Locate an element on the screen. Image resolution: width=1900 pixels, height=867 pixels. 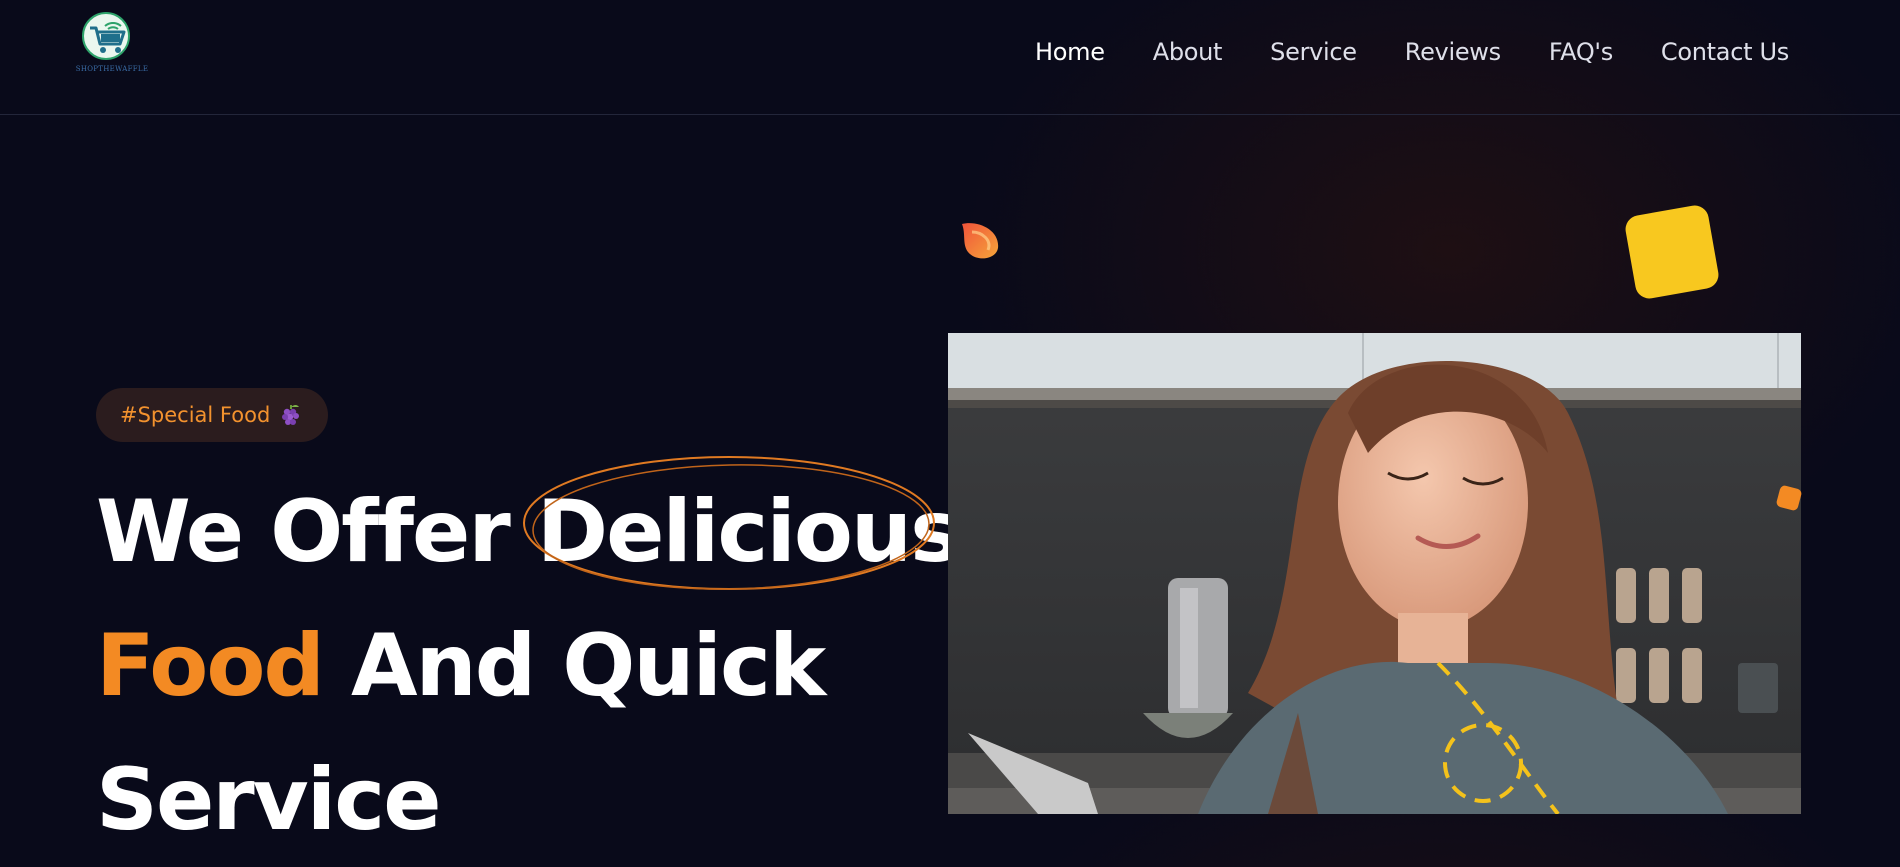
nav-service: Service is located at coordinates (1313, 52).